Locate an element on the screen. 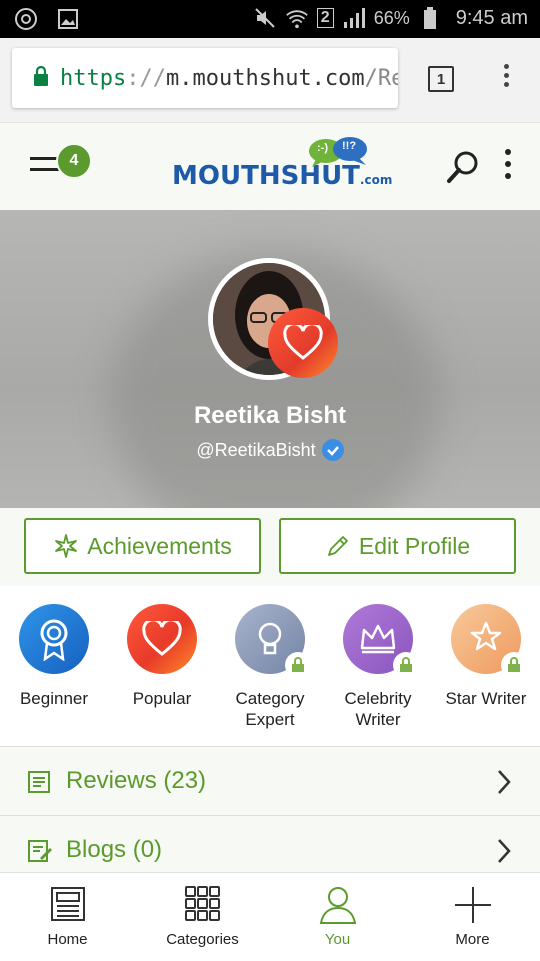 Image resolution: width=540 pixels, height=961 pixels. plus-icon is located at coordinates (472, 905).